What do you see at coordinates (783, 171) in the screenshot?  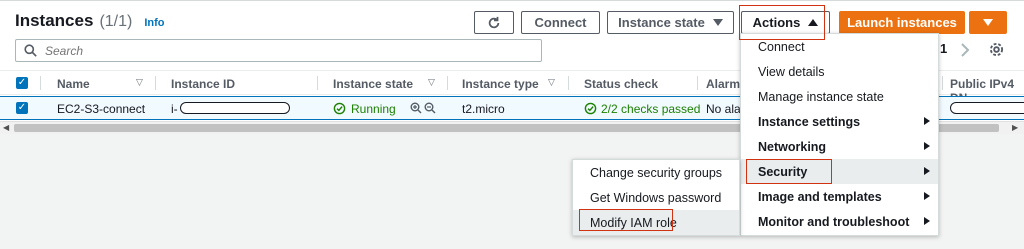 I see `menu-item-label: Security` at bounding box center [783, 171].